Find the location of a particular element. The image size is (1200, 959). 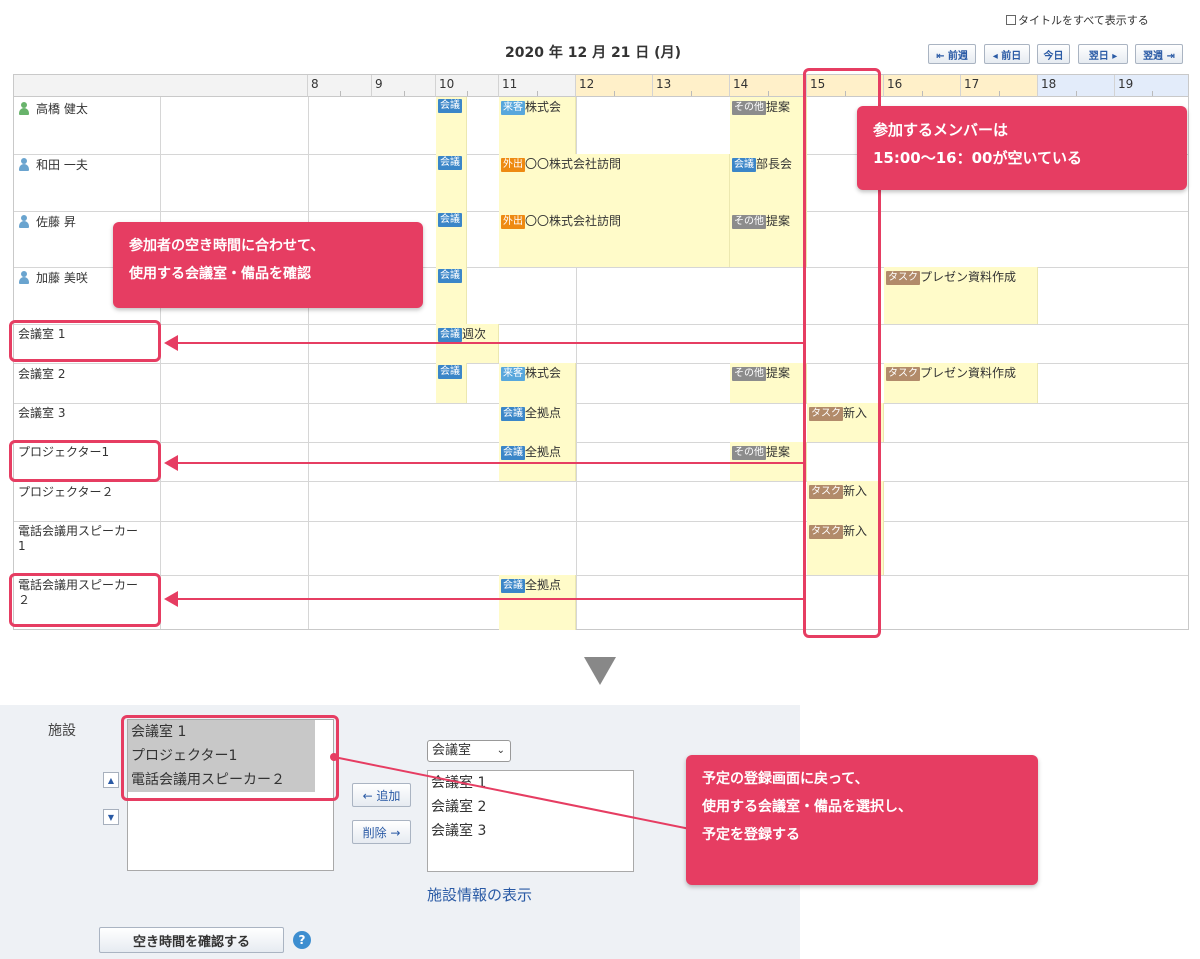

hour-header-14: 14 is located at coordinates (768, 86).